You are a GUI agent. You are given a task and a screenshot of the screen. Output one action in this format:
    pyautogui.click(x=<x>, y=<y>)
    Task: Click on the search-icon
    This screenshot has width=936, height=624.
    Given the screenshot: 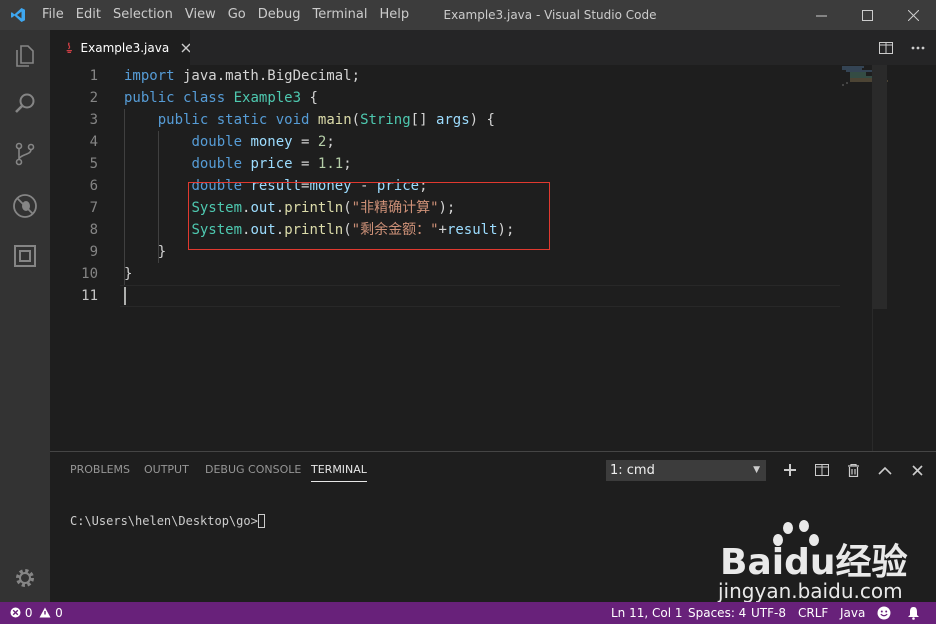 What is the action you would take?
    pyautogui.click(x=25, y=104)
    